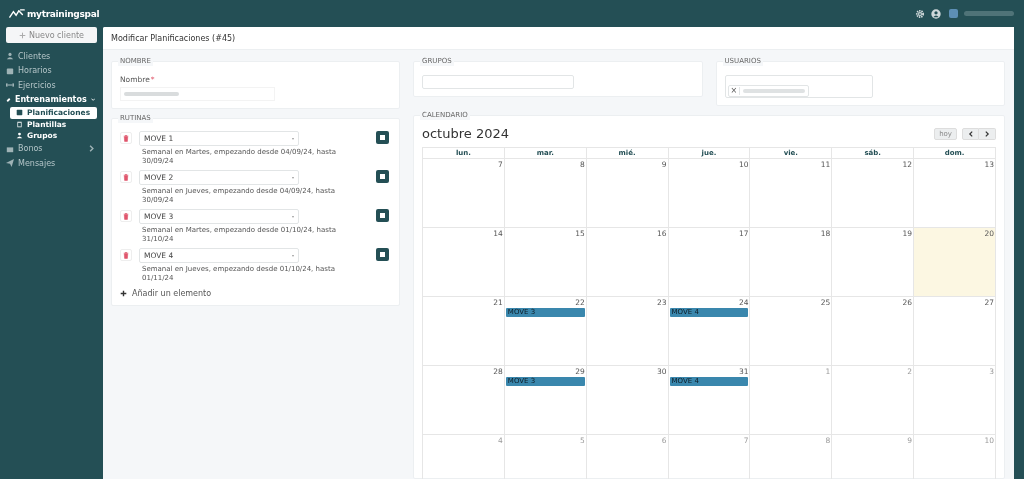 The width and height of the screenshot is (1024, 479). What do you see at coordinates (197, 94) in the screenshot?
I see `name-field` at bounding box center [197, 94].